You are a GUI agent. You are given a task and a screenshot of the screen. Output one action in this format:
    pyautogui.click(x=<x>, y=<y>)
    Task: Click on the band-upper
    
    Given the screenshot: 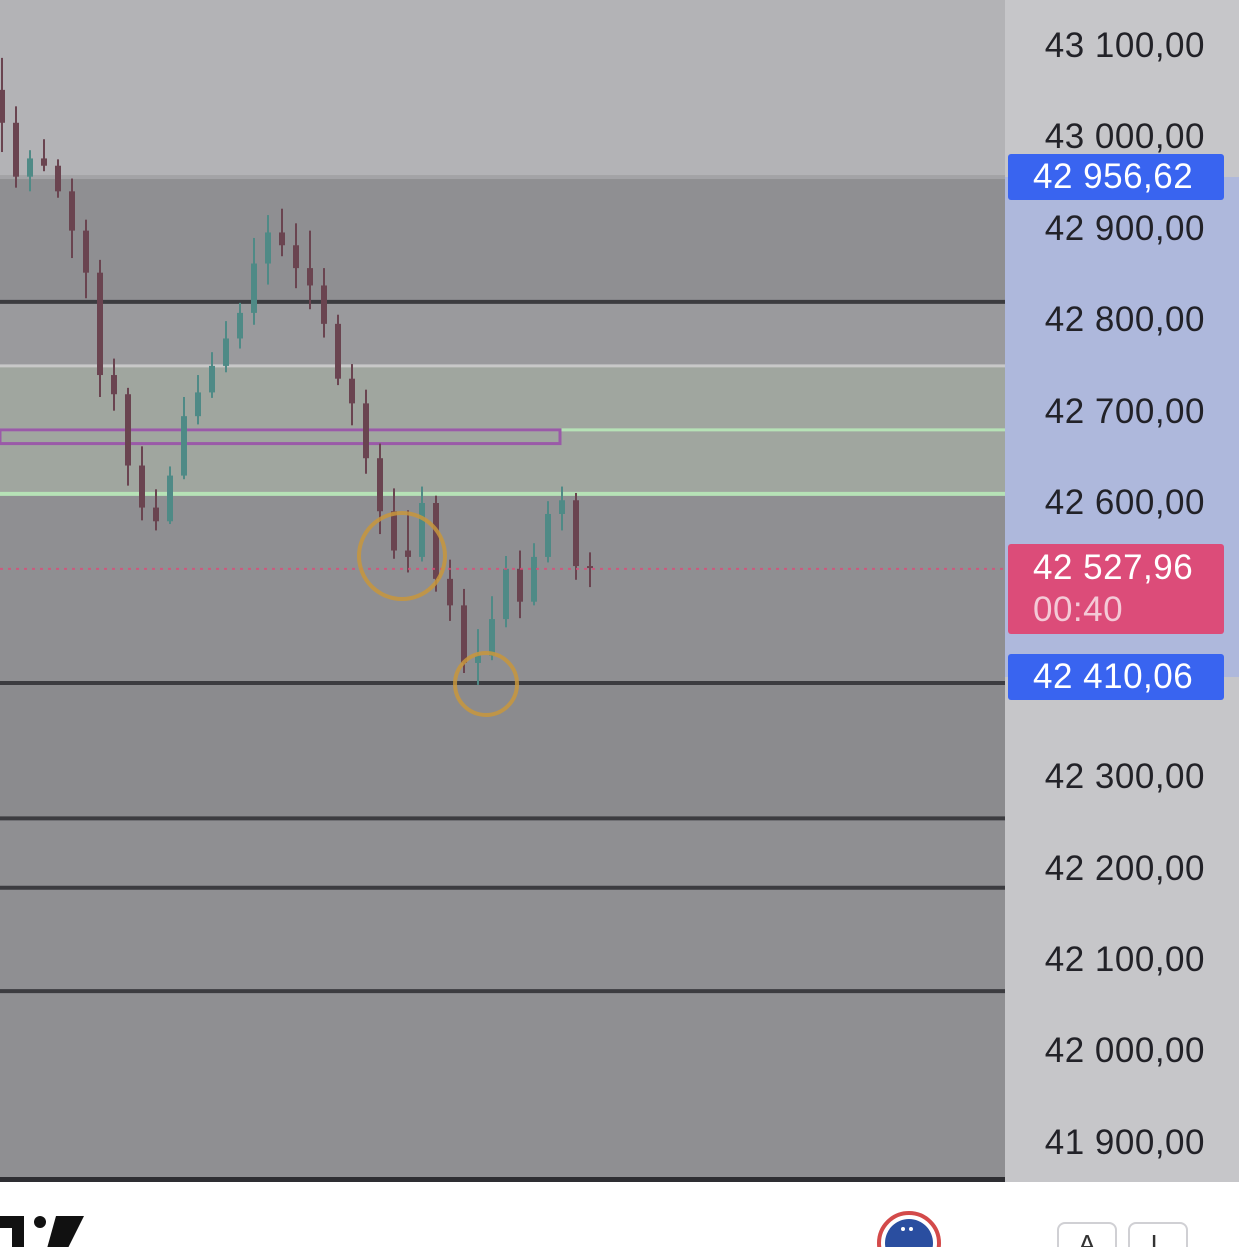 What is the action you would take?
    pyautogui.click(x=502, y=333)
    